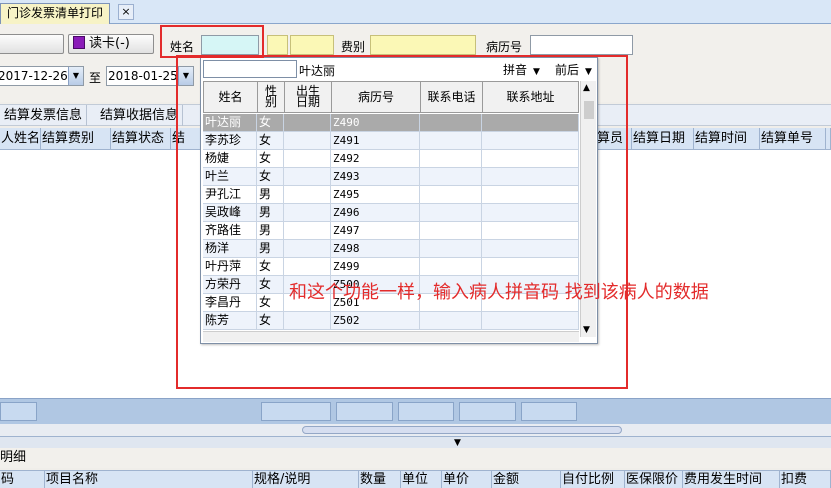 The width and height of the screenshot is (831, 488). I want to click on detail-title: 明细, so click(415, 458).